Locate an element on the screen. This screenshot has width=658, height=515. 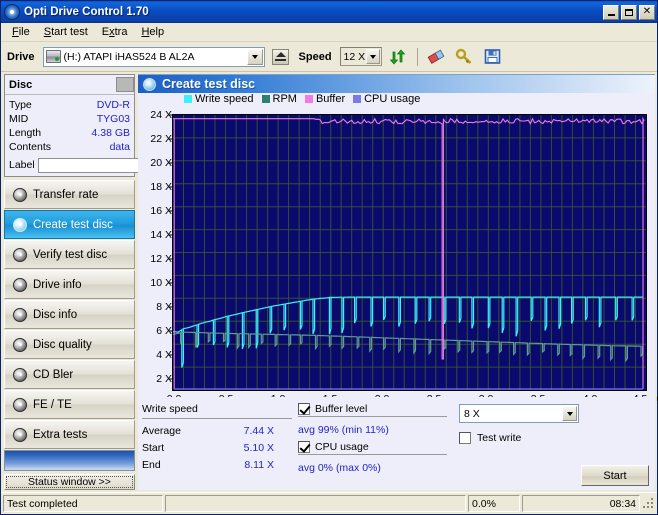
sidebar-item-create-test-disc: Create test disc is located at coordinates (69, 224).